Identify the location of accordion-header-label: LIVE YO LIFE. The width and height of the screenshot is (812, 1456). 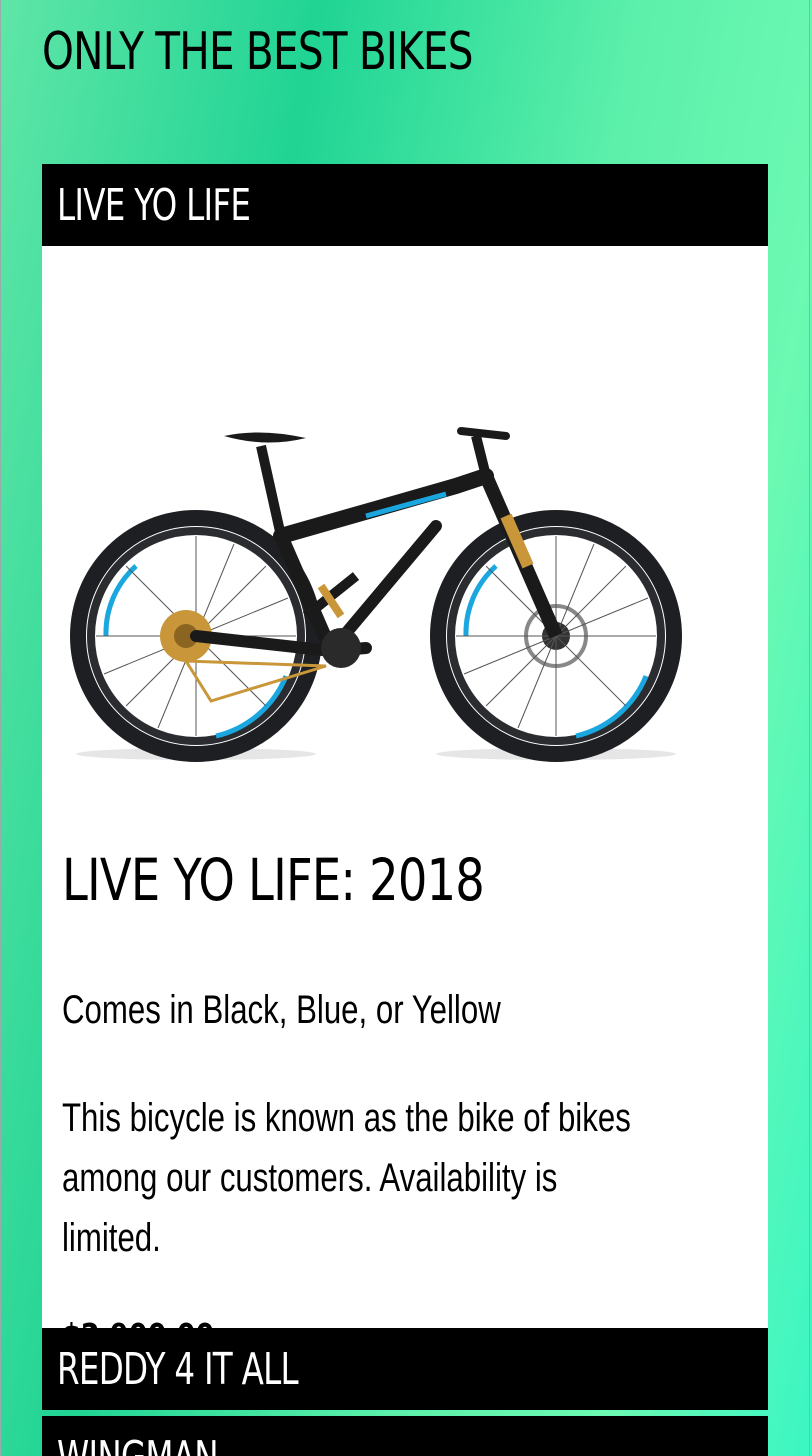
(154, 205).